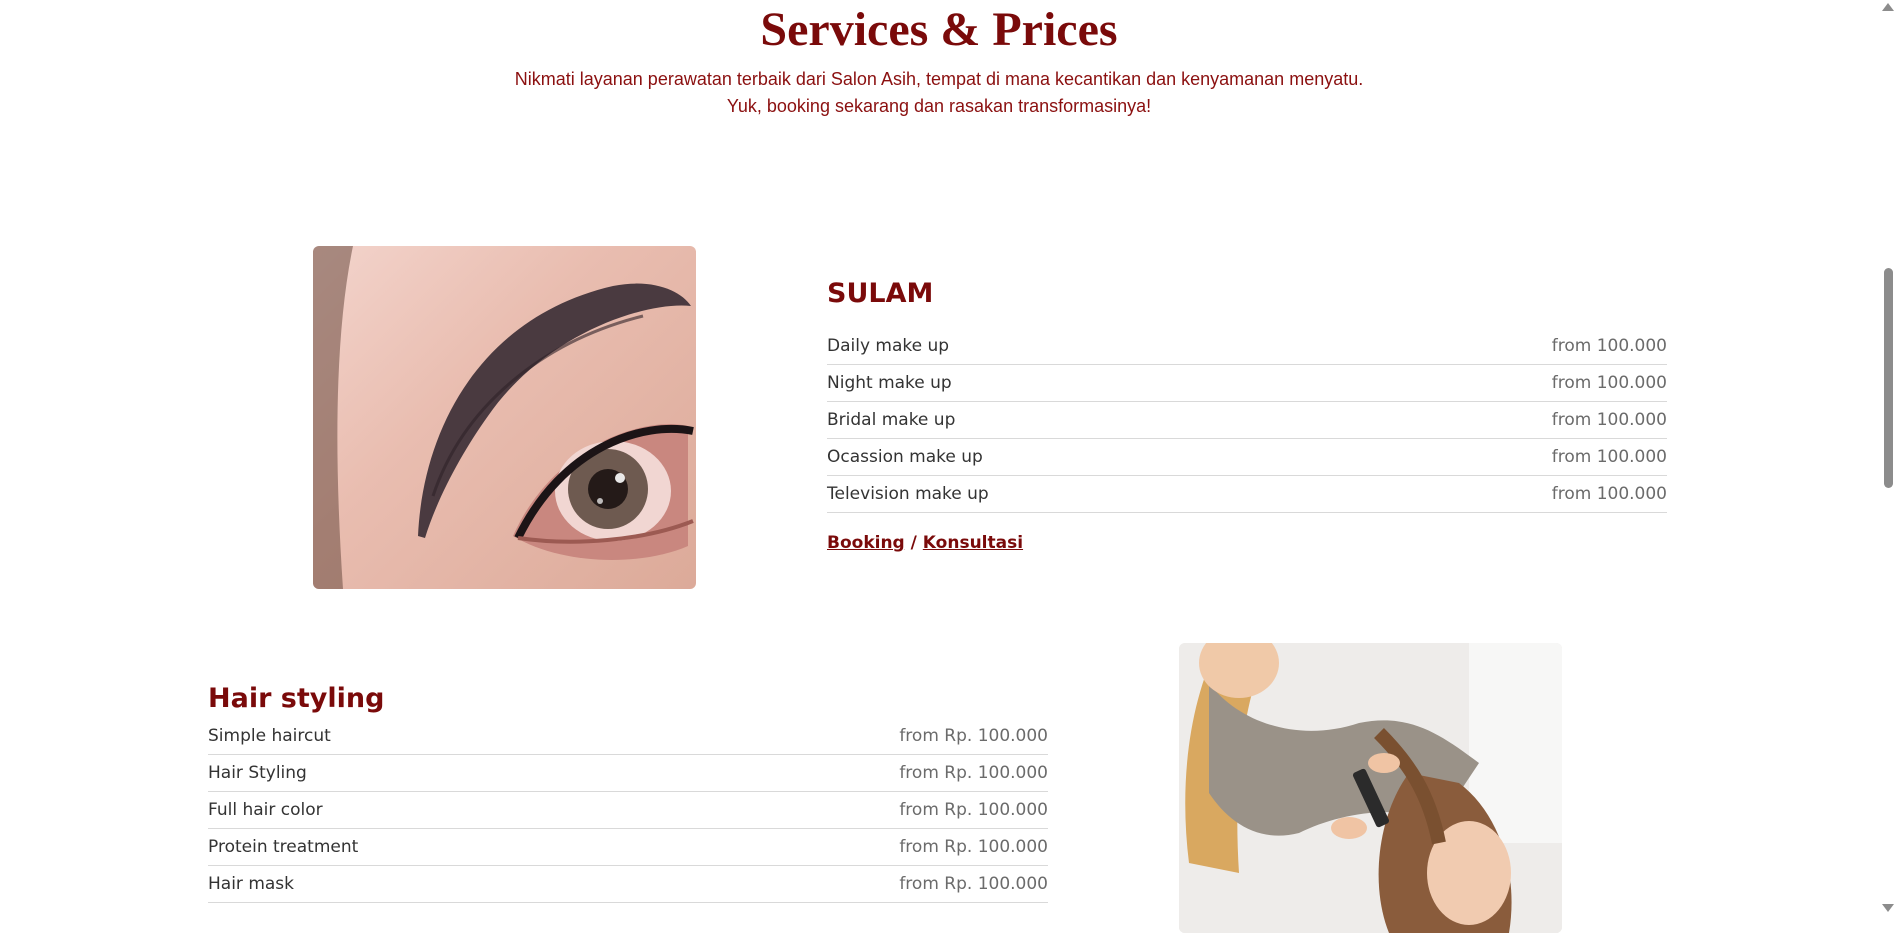  Describe the element at coordinates (1888, 378) in the screenshot. I see `scroll-thumb` at that location.